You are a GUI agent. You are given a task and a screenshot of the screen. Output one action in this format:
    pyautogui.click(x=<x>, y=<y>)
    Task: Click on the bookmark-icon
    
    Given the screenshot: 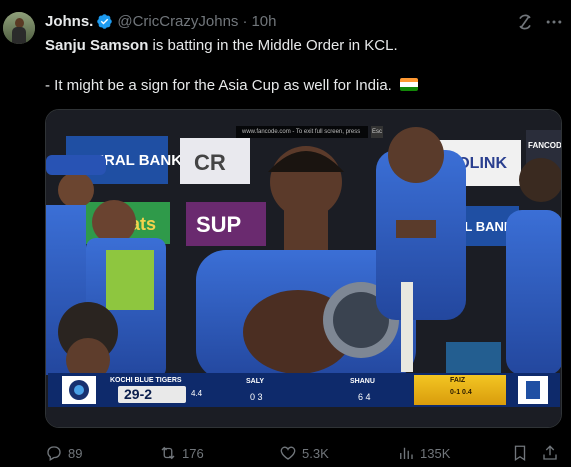 What is the action you would take?
    pyautogui.click(x=520, y=453)
    